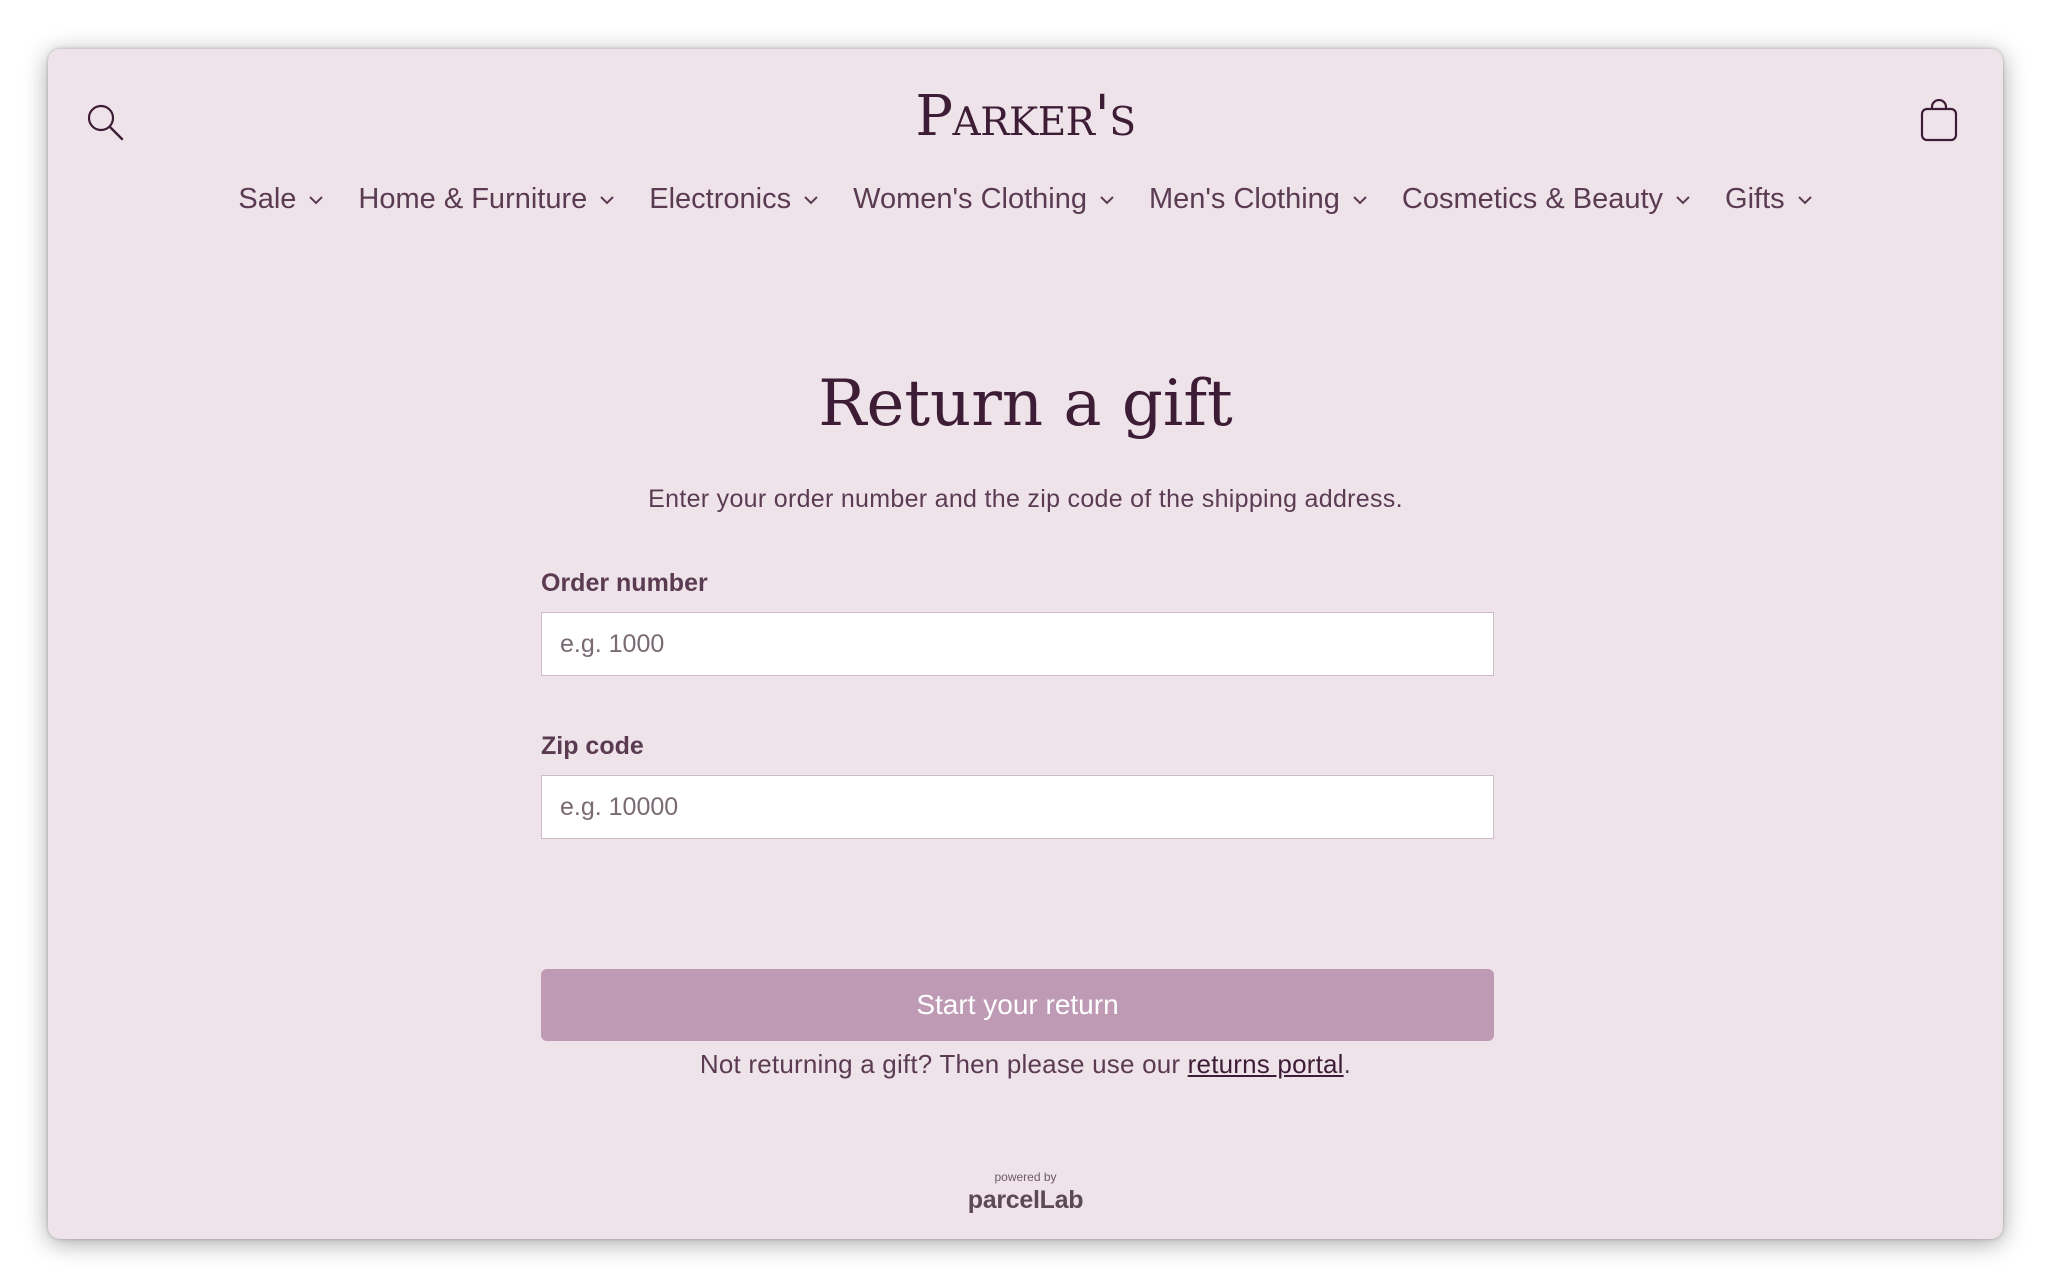 This screenshot has height=1285, width=2053. I want to click on nav-item-mens-clothing: Men's Clothing, so click(1258, 199).